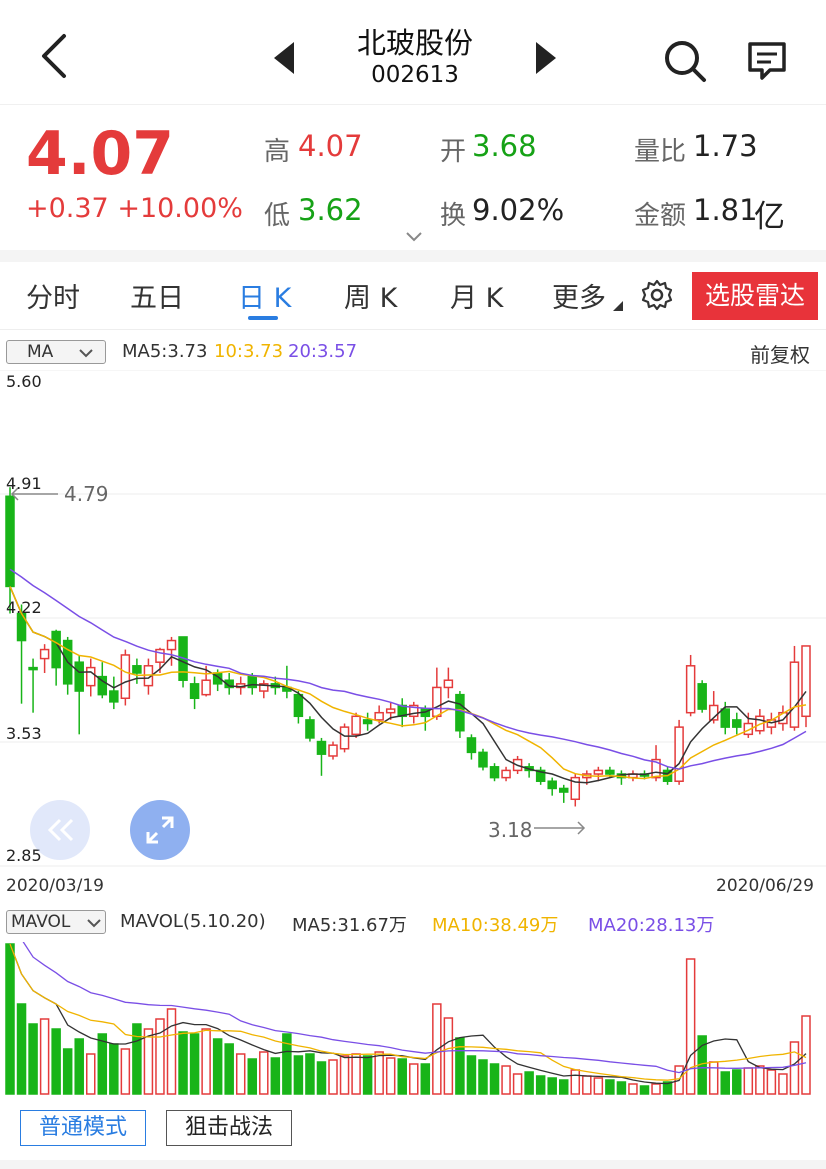 Image resolution: width=826 pixels, height=1169 pixels. Describe the element at coordinates (755, 296) in the screenshot. I see `stock-radar-button: 选股雷达` at that location.